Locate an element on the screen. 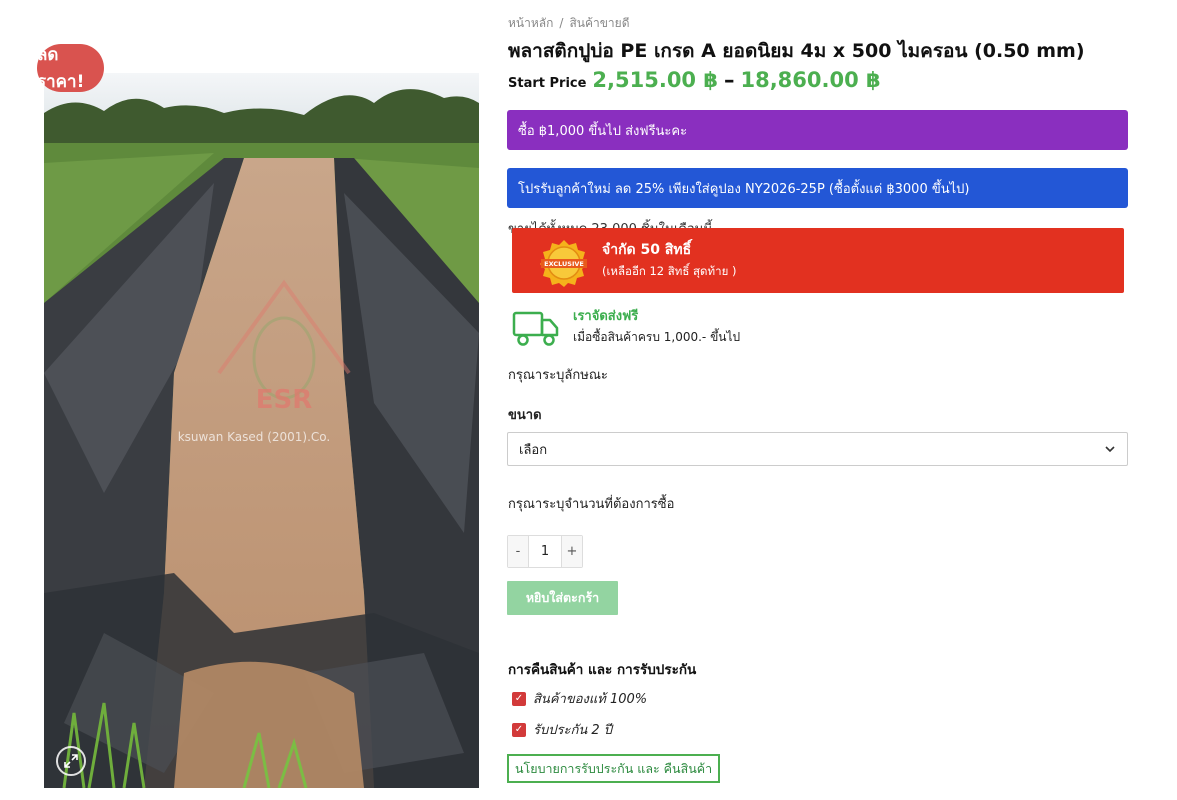 Image resolution: width=1177 pixels, height=800 pixels. warranty-policy-button: นโยบายการรับประกัน และ คืนสินค้า is located at coordinates (614, 768).